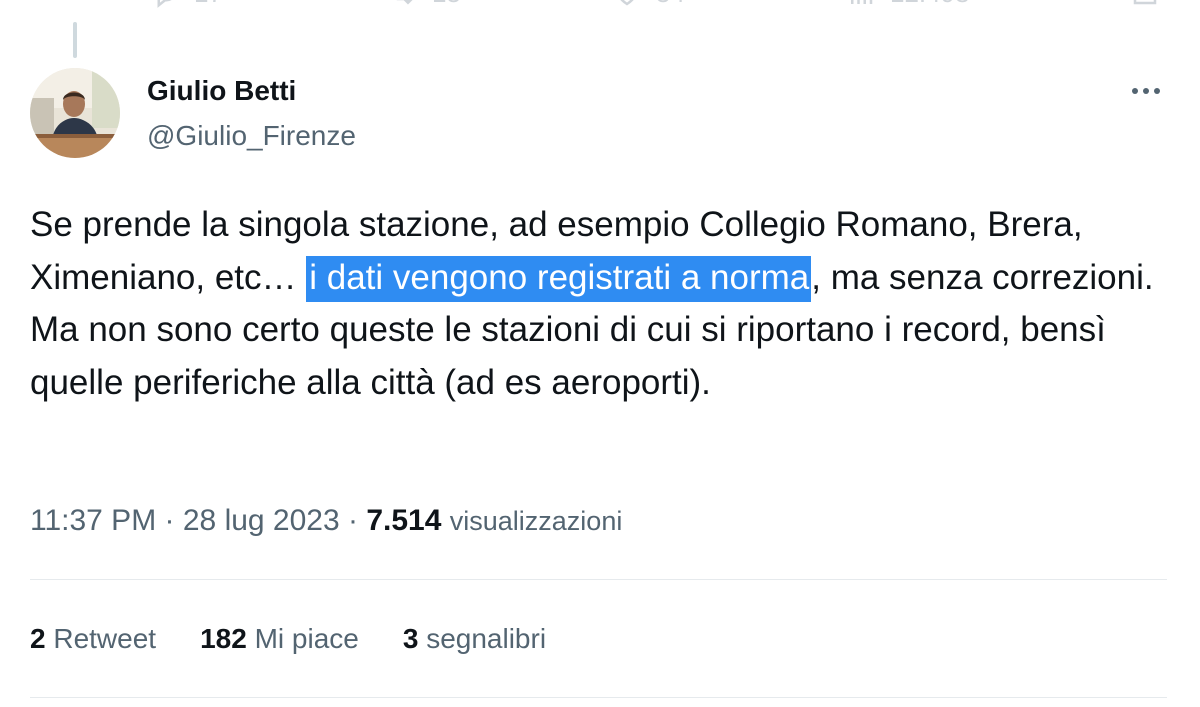 The image size is (1200, 707). I want to click on retweet-icon, so click(408, 2).